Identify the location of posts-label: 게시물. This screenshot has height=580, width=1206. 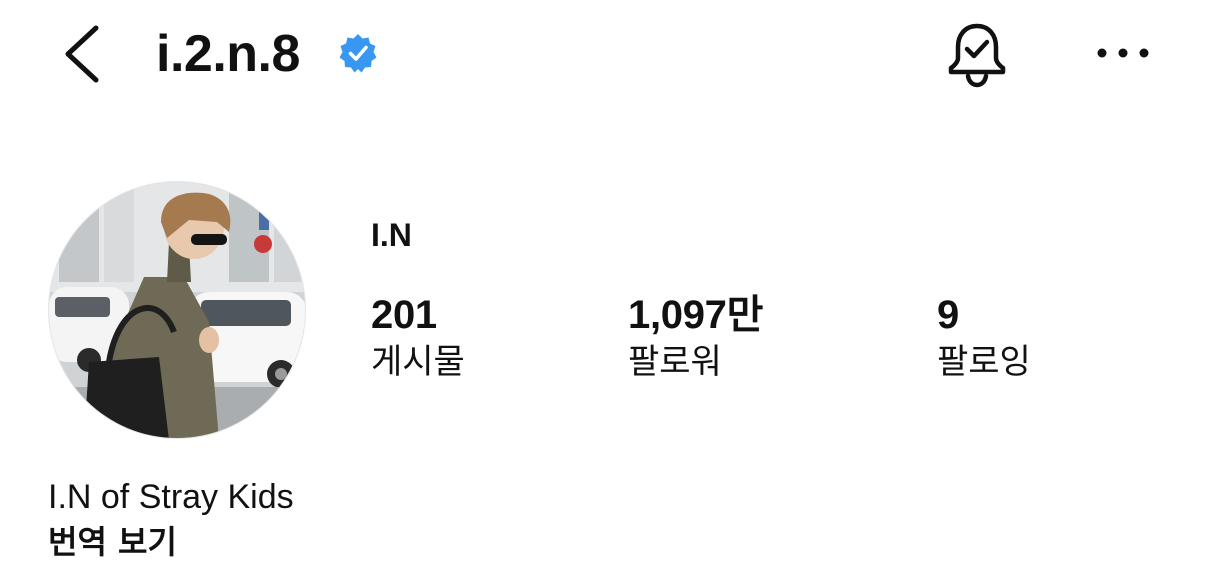
(418, 362).